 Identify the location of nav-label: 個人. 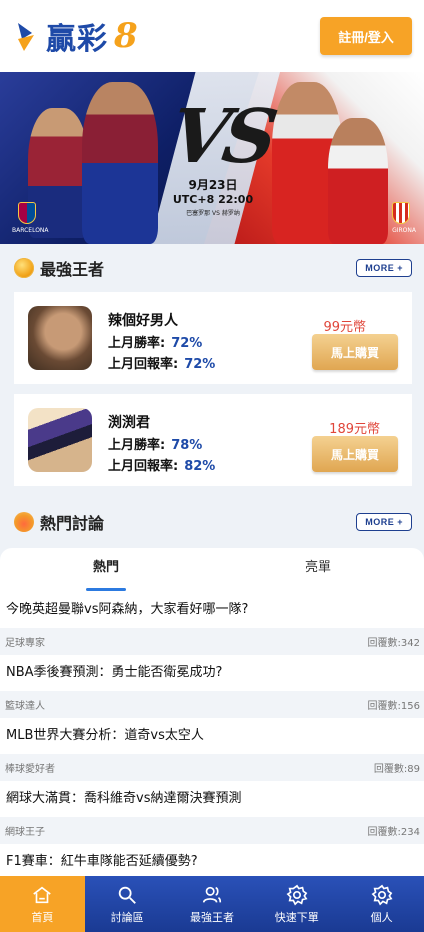
(381, 917).